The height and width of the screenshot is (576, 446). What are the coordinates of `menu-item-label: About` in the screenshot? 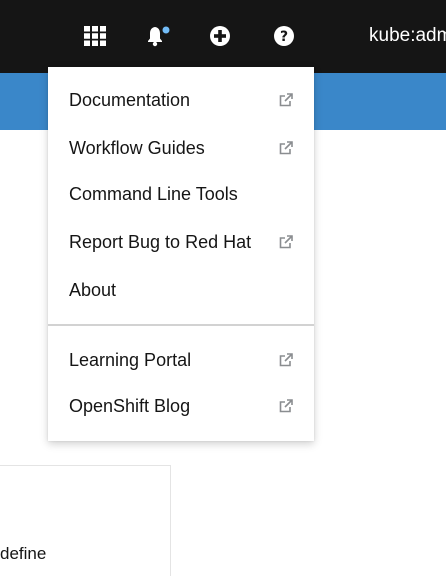 It's located at (93, 290).